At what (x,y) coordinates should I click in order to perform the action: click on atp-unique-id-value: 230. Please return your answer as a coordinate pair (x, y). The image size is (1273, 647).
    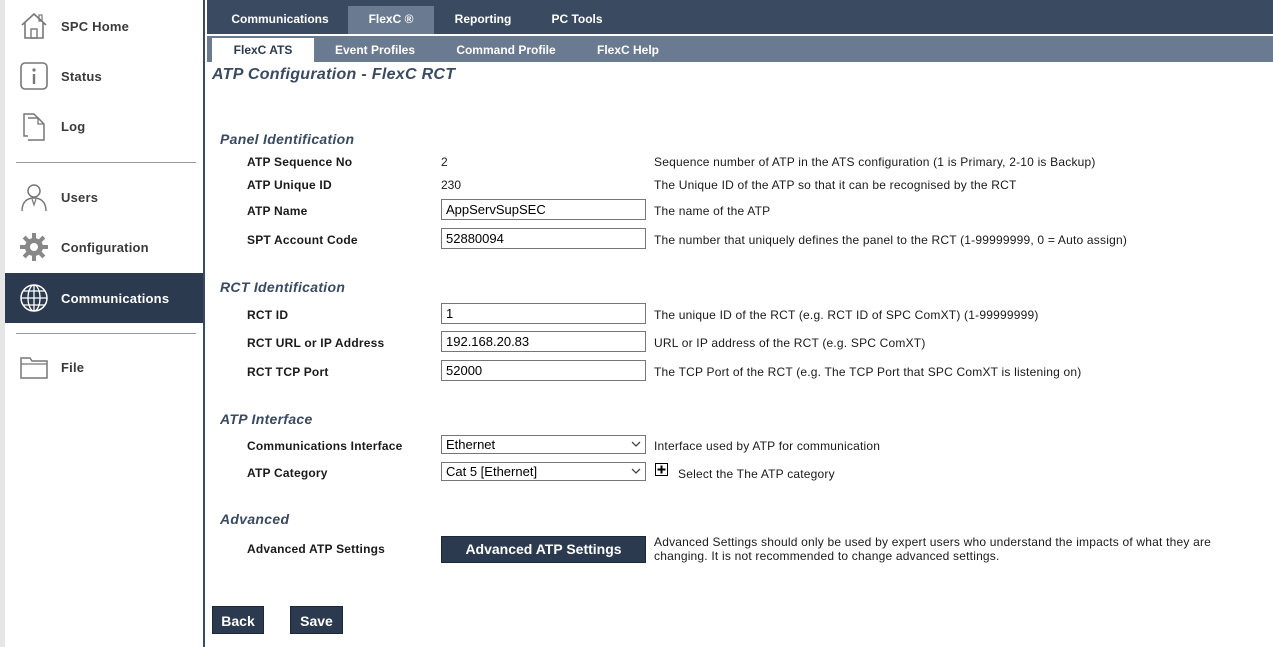
    Looking at the image, I should click on (451, 185).